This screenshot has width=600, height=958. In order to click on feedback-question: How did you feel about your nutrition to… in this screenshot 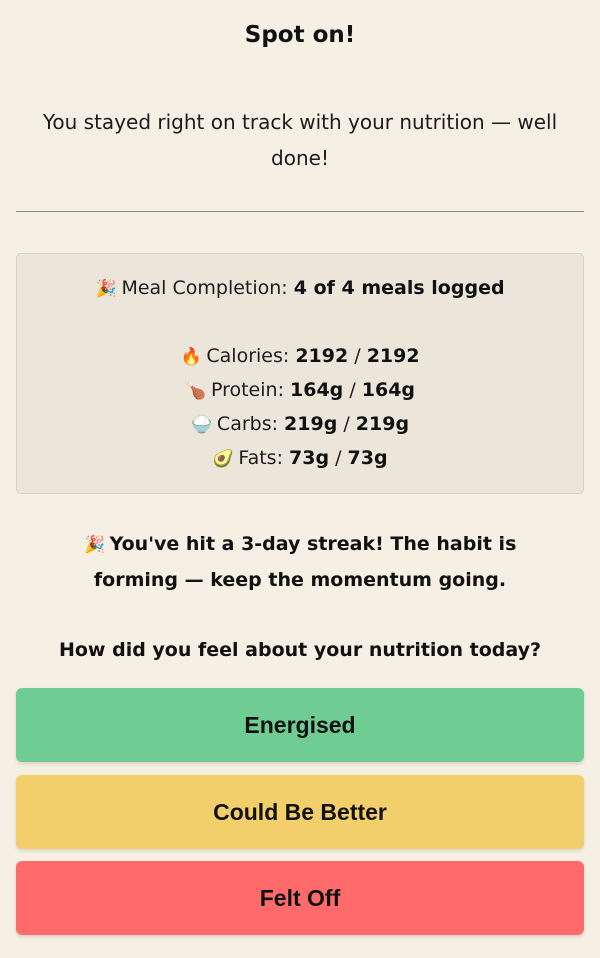, I will do `click(300, 650)`.